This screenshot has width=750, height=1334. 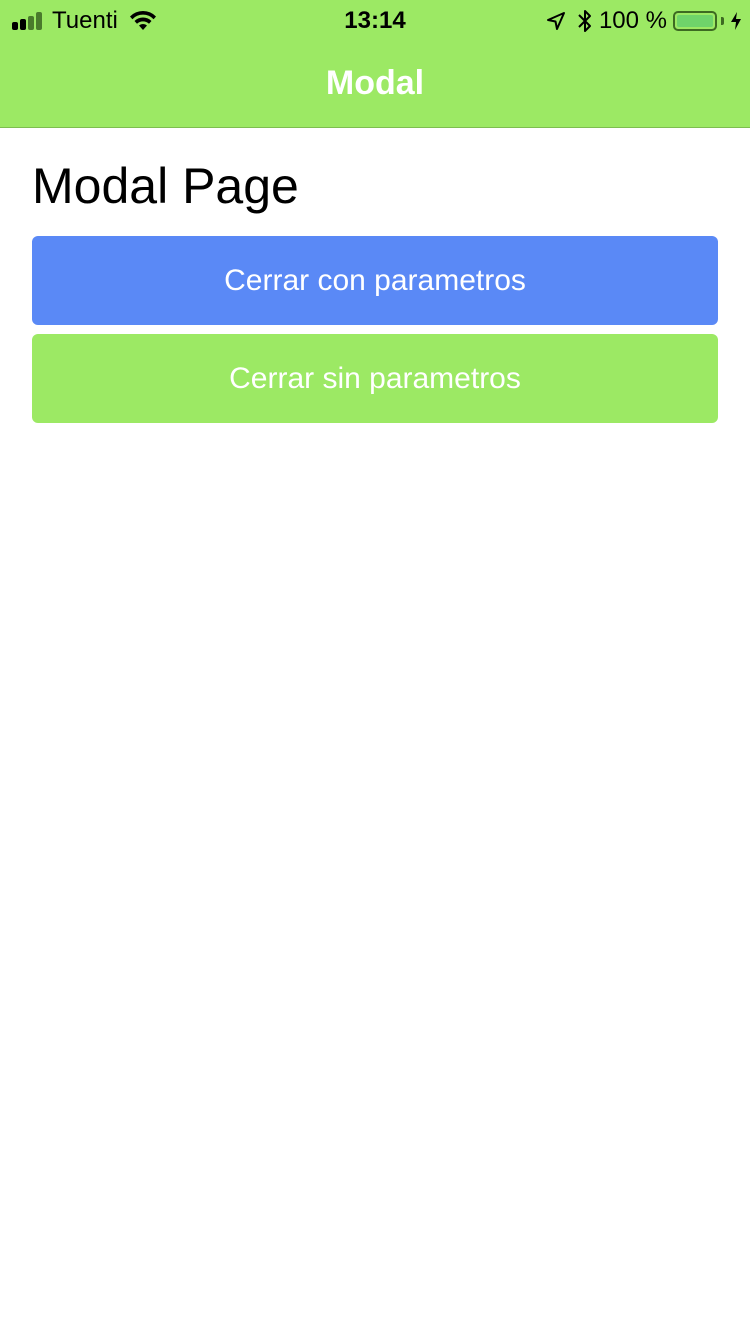 What do you see at coordinates (584, 21) in the screenshot?
I see `bluetooth-icon` at bounding box center [584, 21].